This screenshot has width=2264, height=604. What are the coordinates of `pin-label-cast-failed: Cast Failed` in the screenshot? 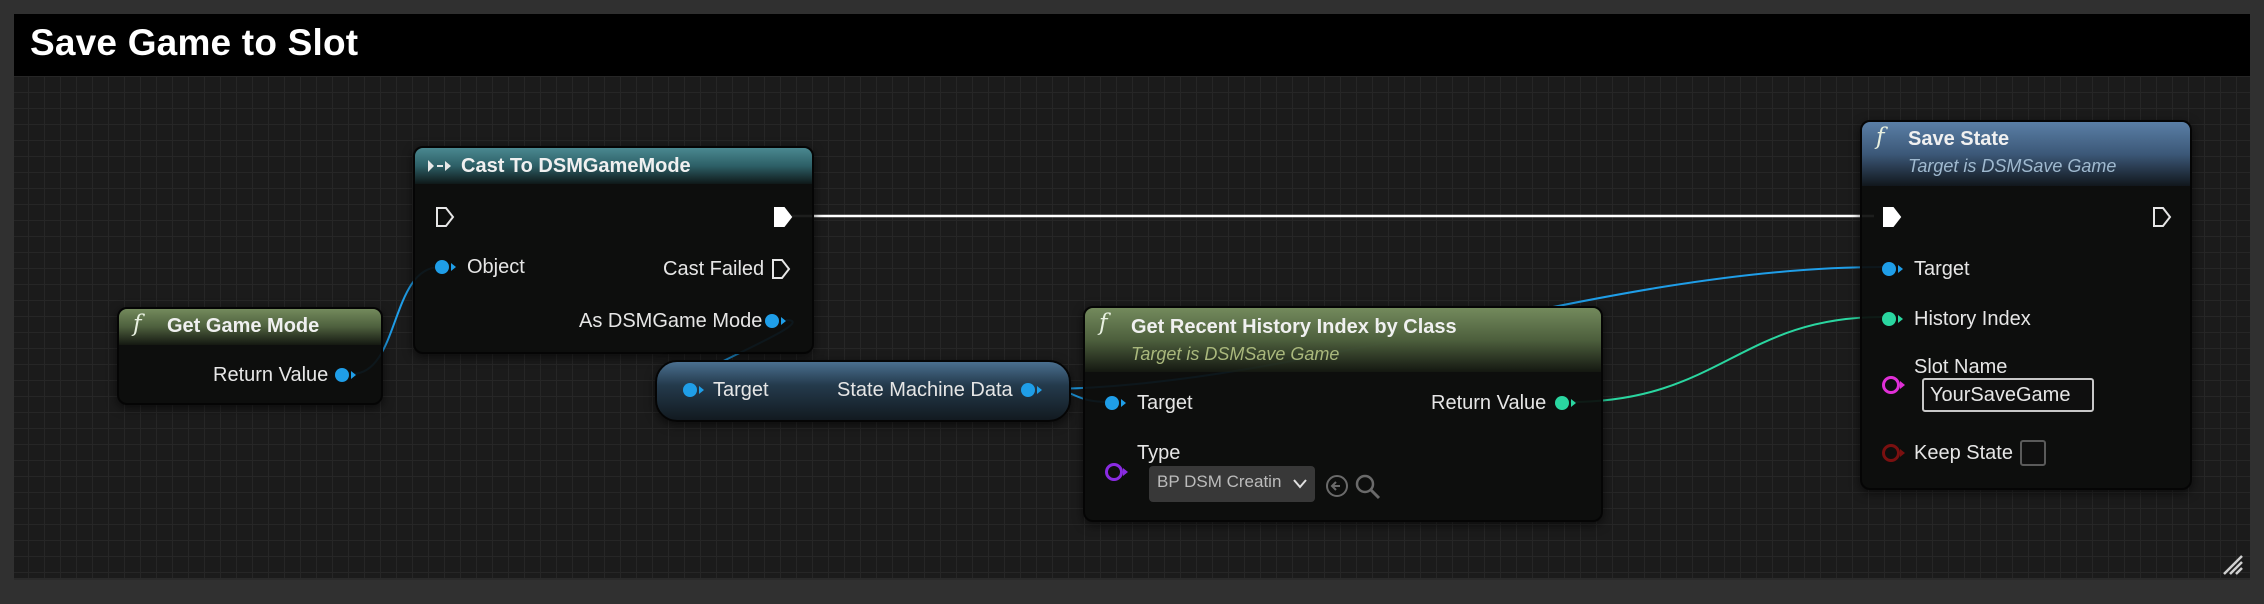 It's located at (714, 269).